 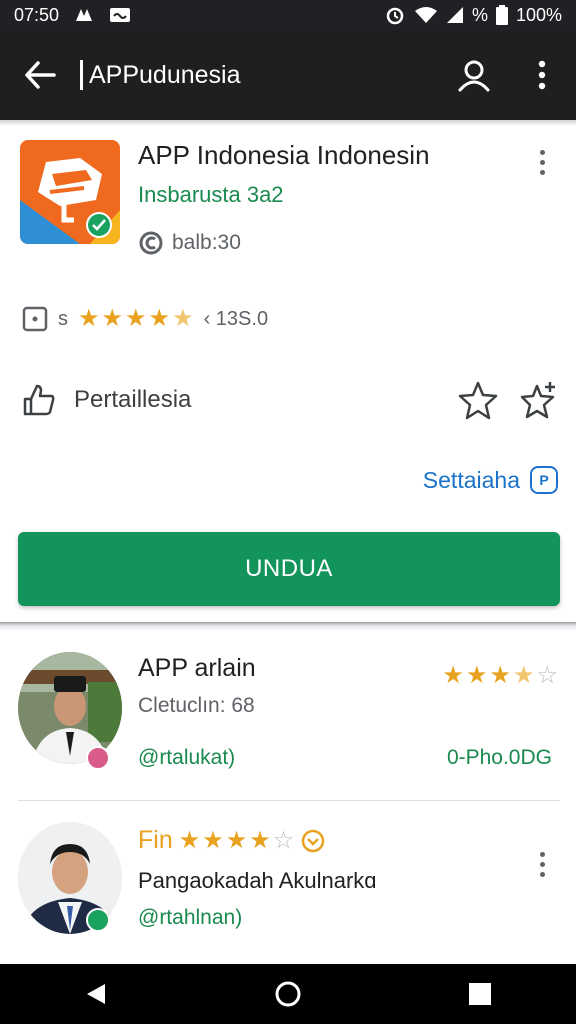 I want to click on item-more-button, so click(x=542, y=864).